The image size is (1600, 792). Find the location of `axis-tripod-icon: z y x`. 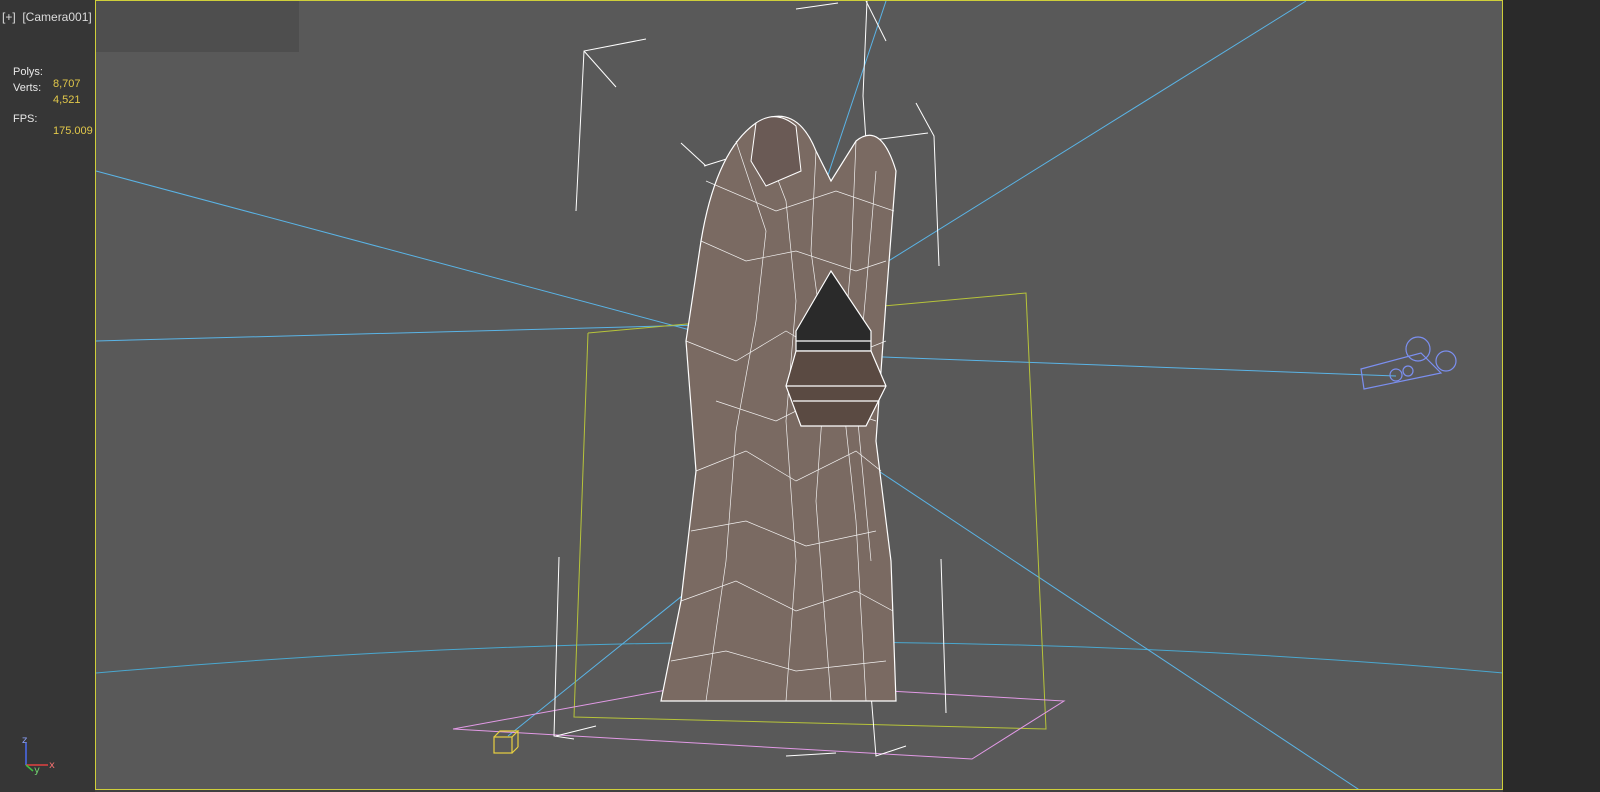

axis-tripod-icon: z y x is located at coordinates (43, 755).